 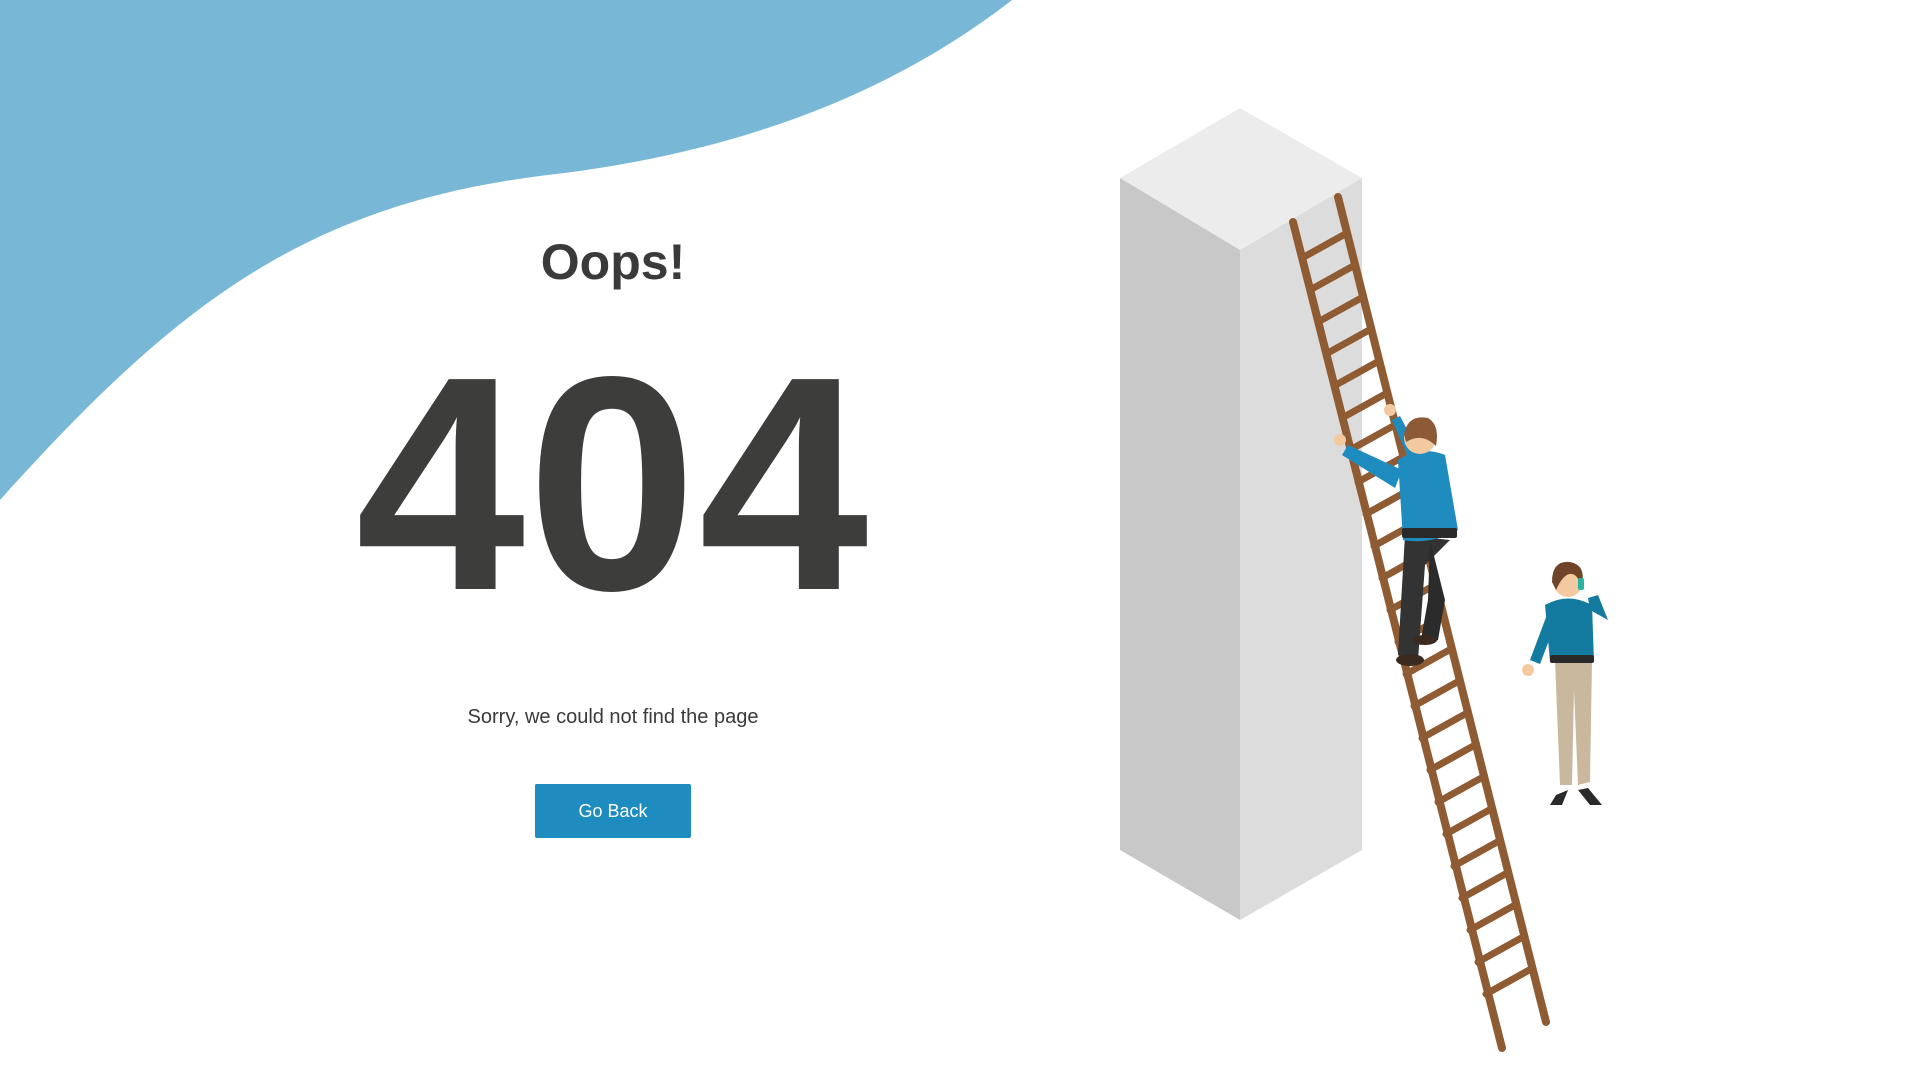 I want to click on error-code: 404, so click(x=613, y=483).